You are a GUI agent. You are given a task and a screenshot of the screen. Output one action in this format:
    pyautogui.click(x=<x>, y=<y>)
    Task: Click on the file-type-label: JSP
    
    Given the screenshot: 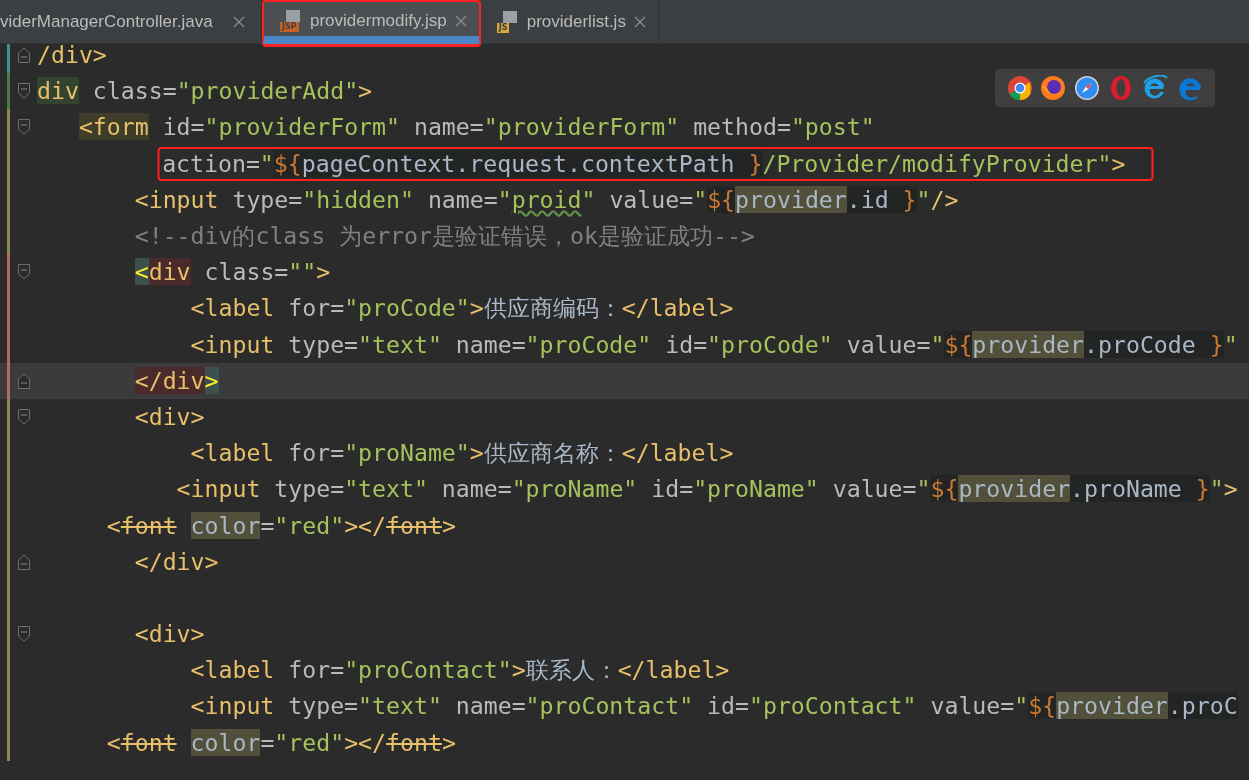 What is the action you would take?
    pyautogui.click(x=289, y=27)
    